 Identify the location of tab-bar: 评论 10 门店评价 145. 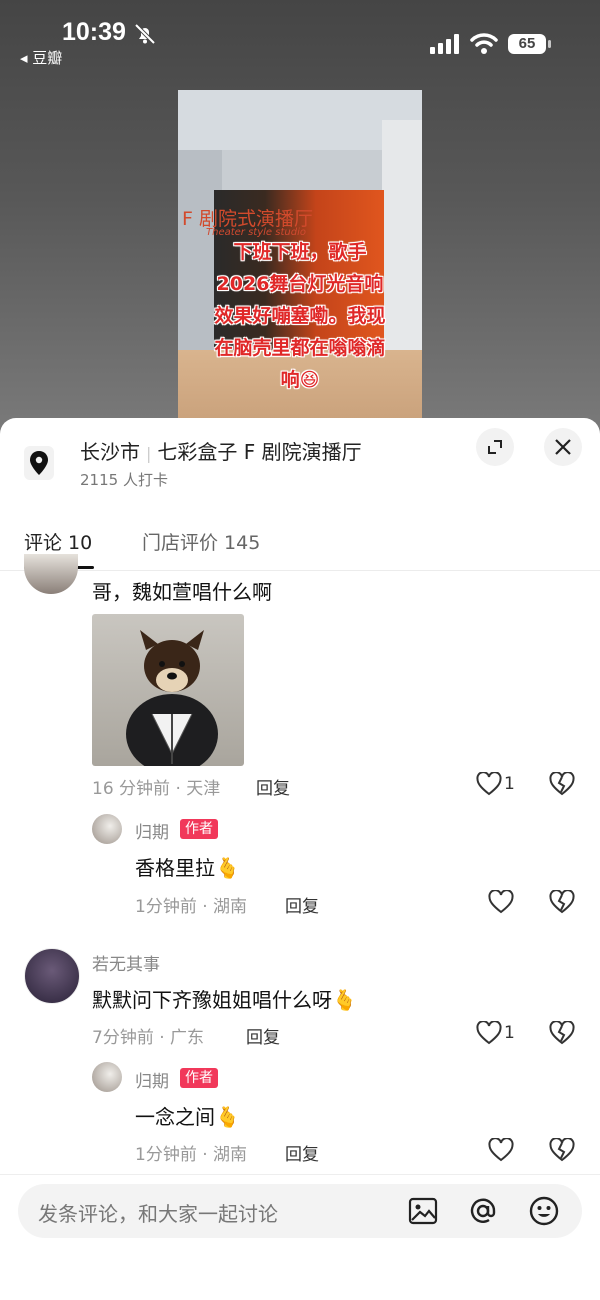
(300, 547).